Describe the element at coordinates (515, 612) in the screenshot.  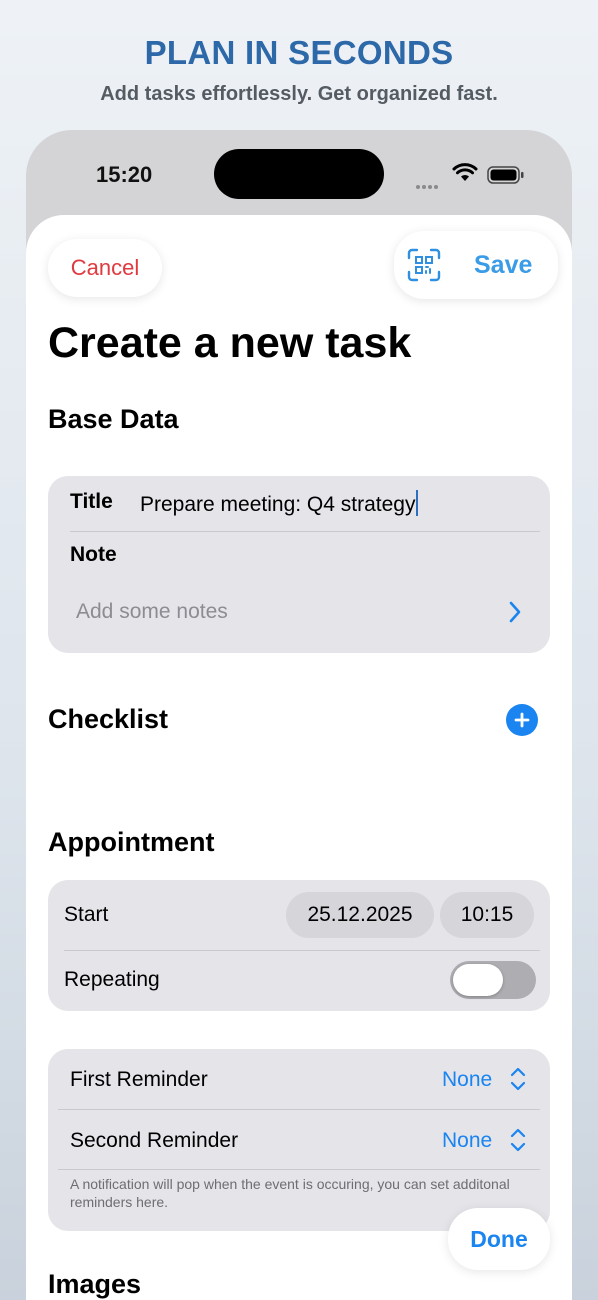
I see `chevron-right-icon` at that location.